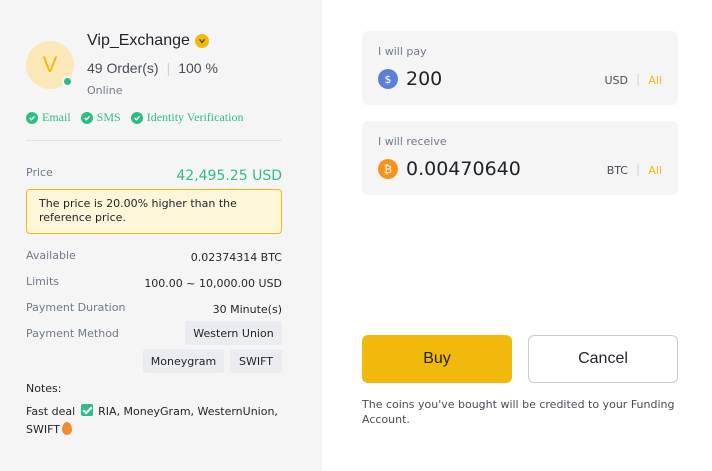 The height and width of the screenshot is (471, 712). Describe the element at coordinates (105, 90) in the screenshot. I see `online-status-text: Online` at that location.